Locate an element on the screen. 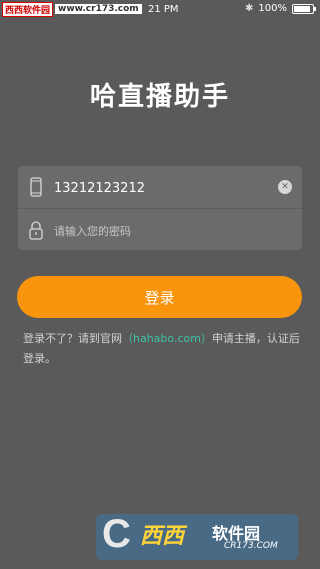  phone-input is located at coordinates (164, 188).